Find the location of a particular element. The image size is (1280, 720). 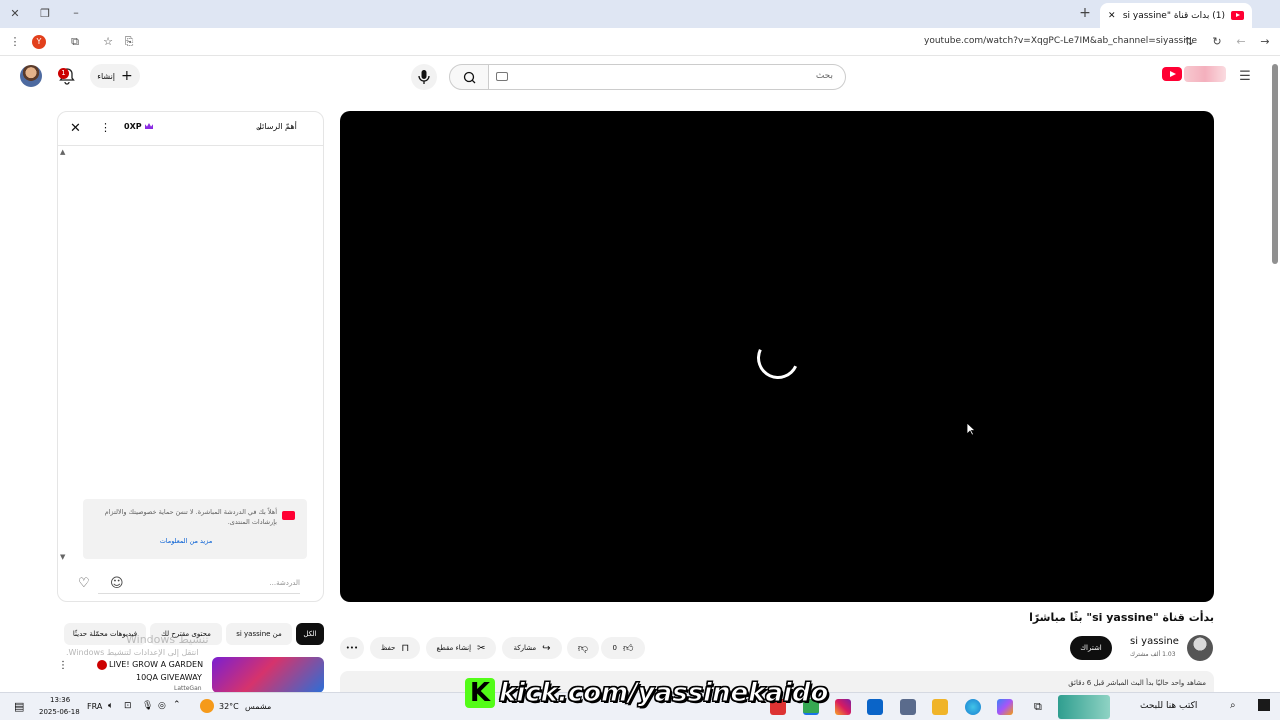

thumbs-down-icon: 👎︎ is located at coordinates (583, 648).